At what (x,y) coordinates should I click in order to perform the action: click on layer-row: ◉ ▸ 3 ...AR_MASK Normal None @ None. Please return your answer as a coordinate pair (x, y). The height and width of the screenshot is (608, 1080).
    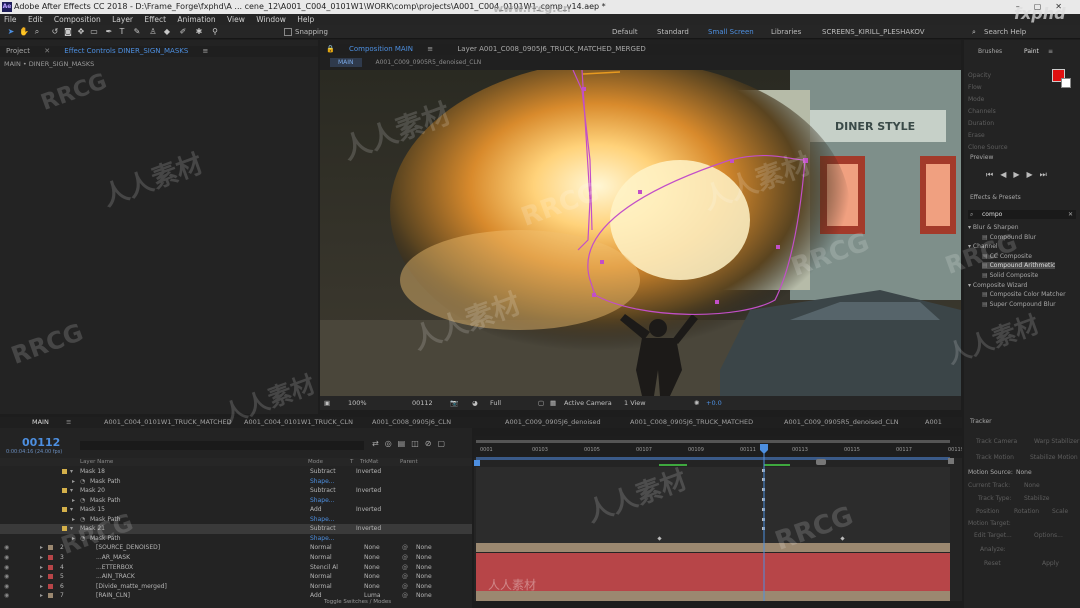
    Looking at the image, I should click on (236, 557).